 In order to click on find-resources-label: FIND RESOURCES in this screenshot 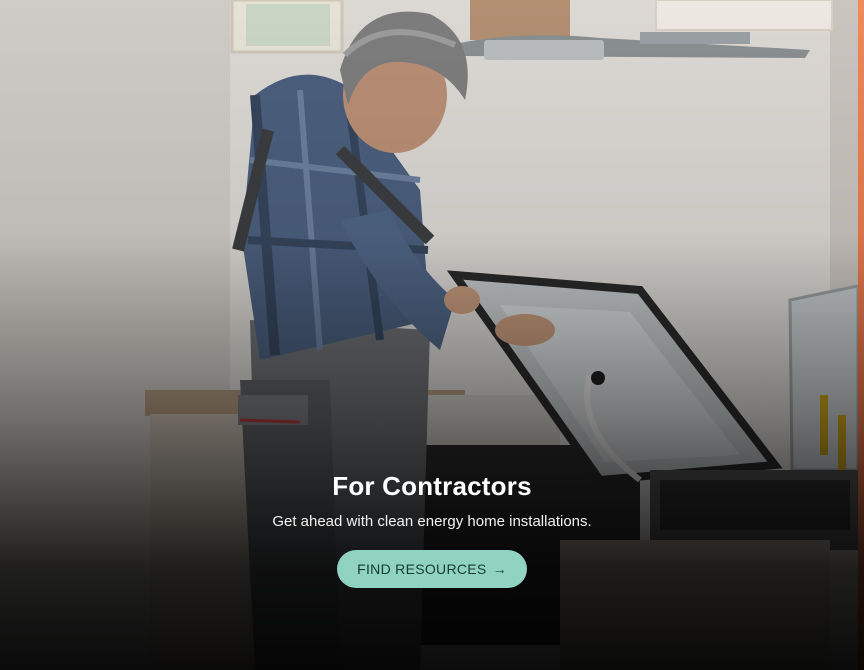, I will do `click(422, 569)`.